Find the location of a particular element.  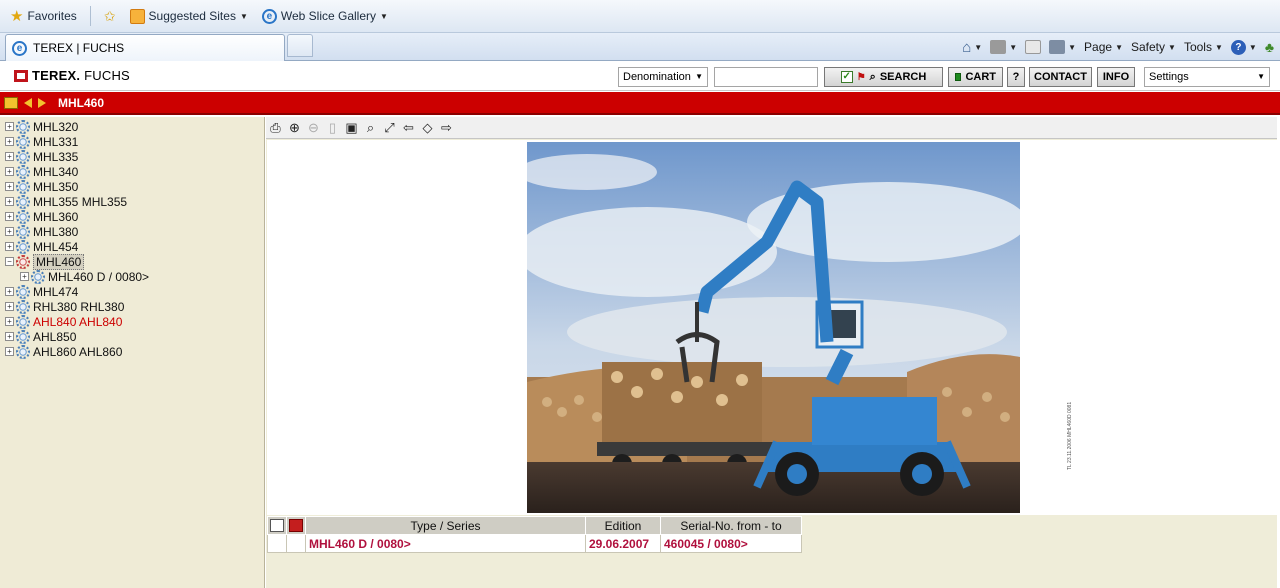

tree-item-mhl340: + MHL340 is located at coordinates (41, 171).